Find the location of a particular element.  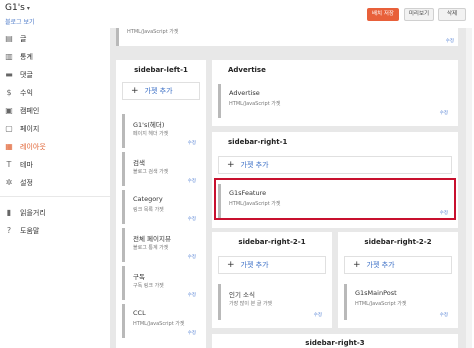

gadget-header: G1's(헤더) 페이지 헤더 가젯 수정 is located at coordinates (161, 131).